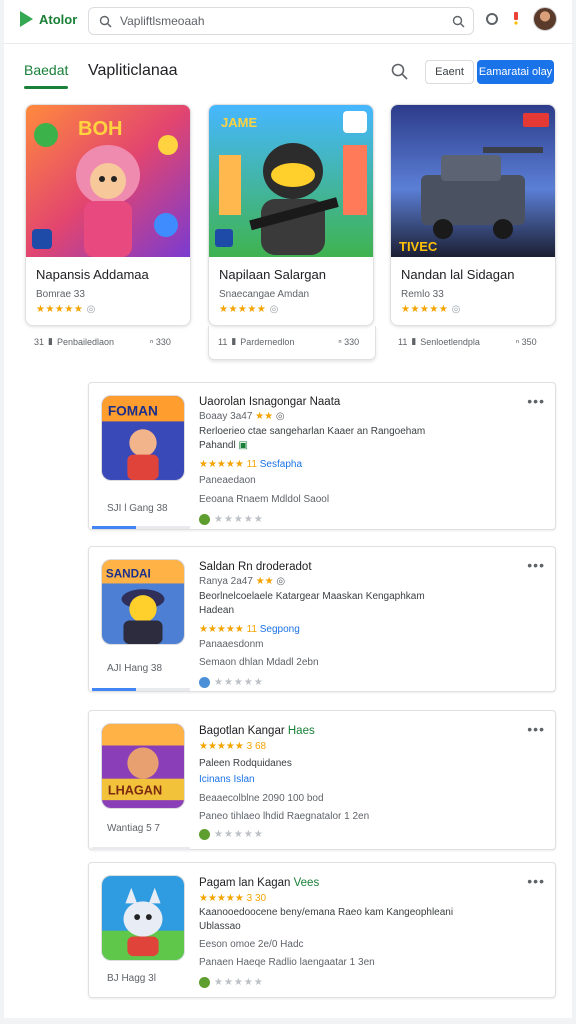 This screenshot has height=1024, width=576. What do you see at coordinates (217, 610) in the screenshot?
I see `app-description-2: Hadean` at bounding box center [217, 610].